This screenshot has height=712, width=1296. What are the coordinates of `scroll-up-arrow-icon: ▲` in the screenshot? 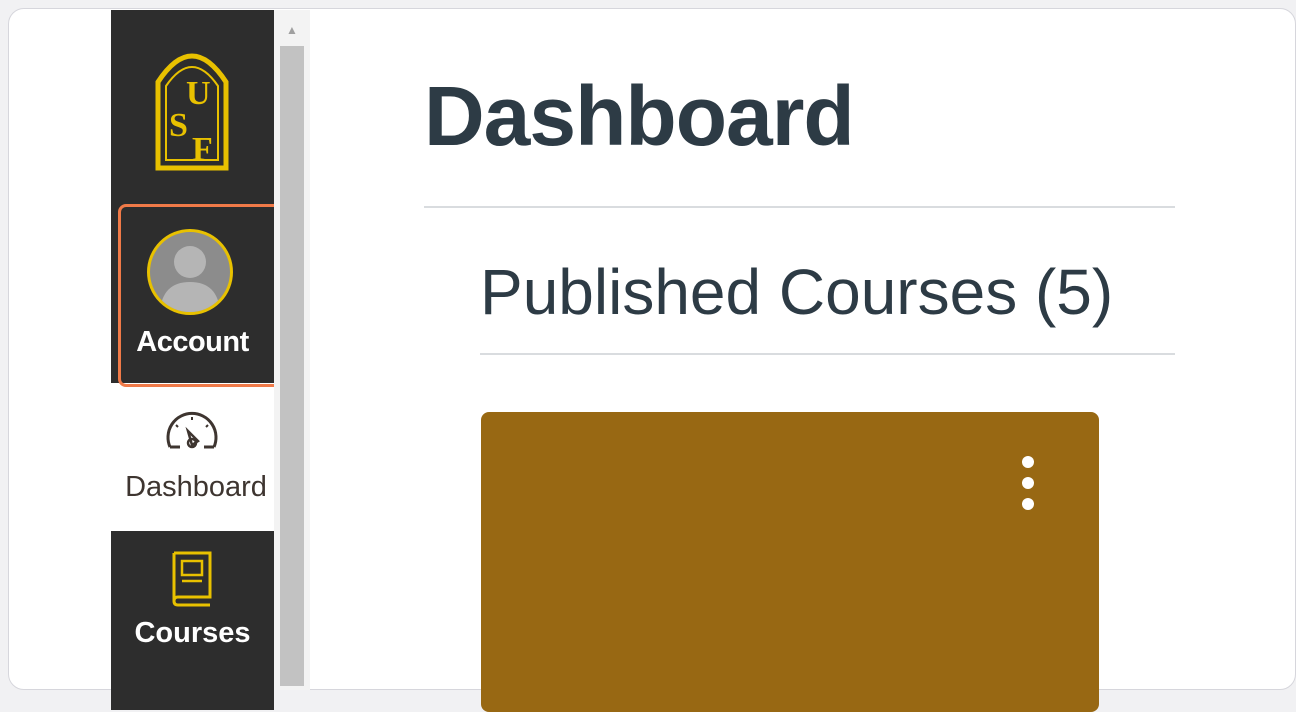 It's located at (292, 30).